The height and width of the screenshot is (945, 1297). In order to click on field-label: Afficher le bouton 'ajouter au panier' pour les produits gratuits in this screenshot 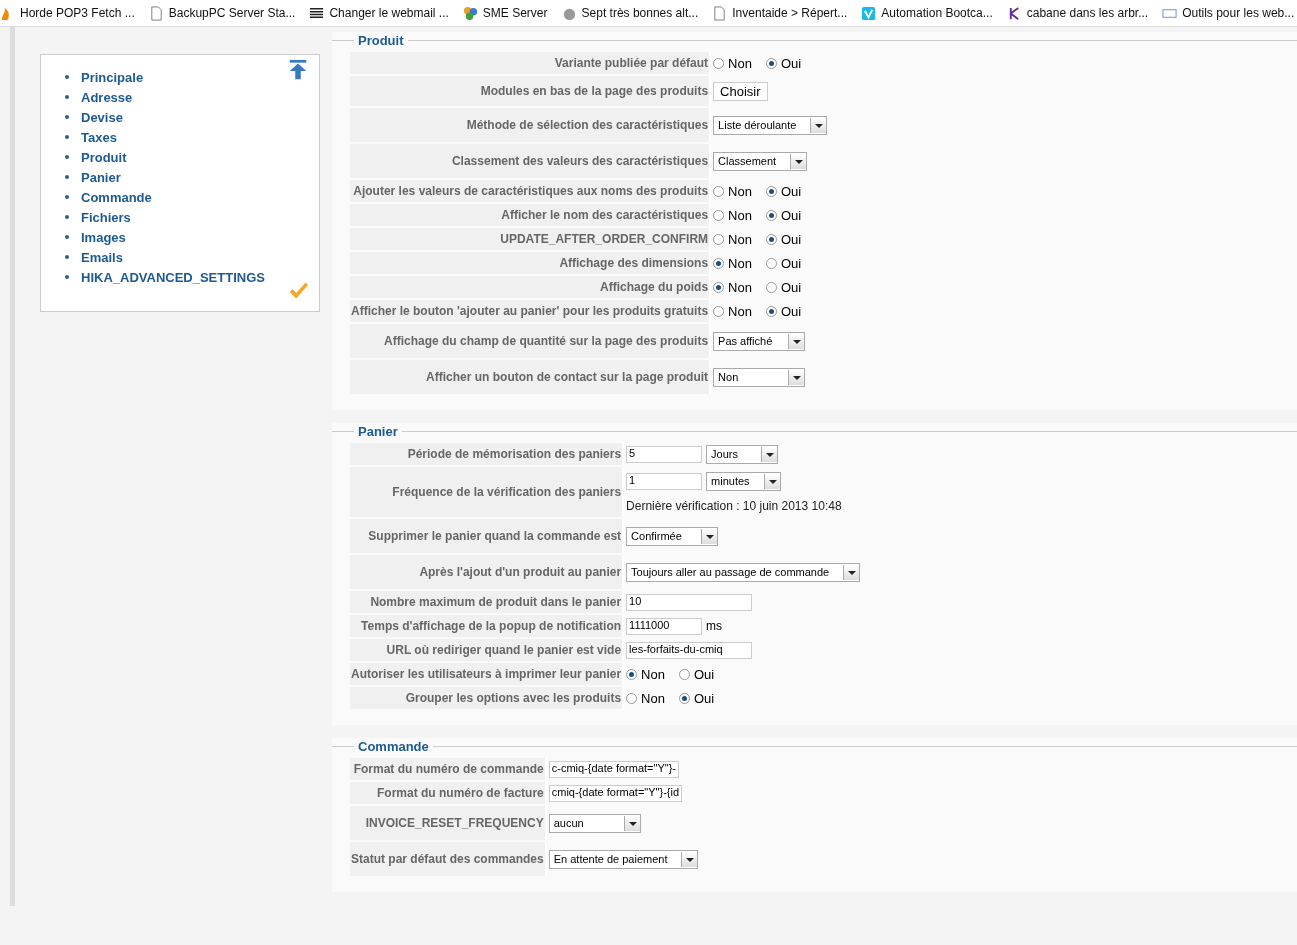, I will do `click(531, 311)`.